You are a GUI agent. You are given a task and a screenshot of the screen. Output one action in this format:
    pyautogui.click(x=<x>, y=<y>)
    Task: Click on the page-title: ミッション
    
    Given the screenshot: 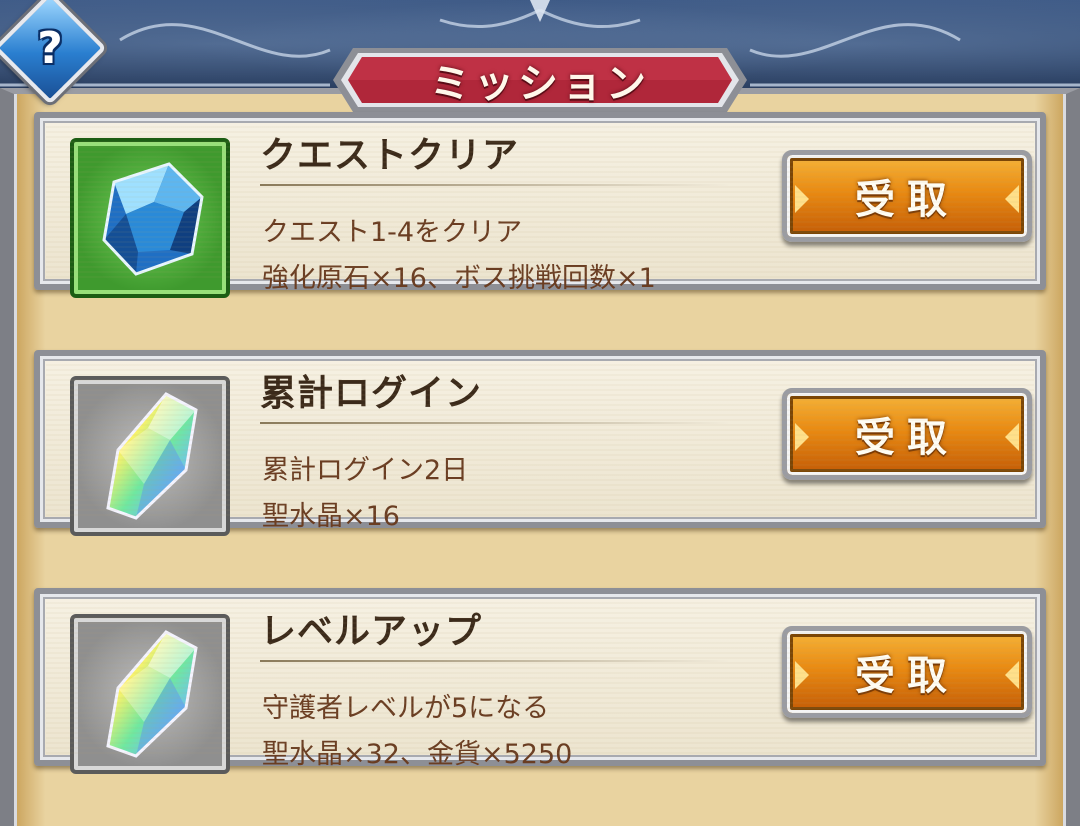 What is the action you would take?
    pyautogui.click(x=540, y=84)
    